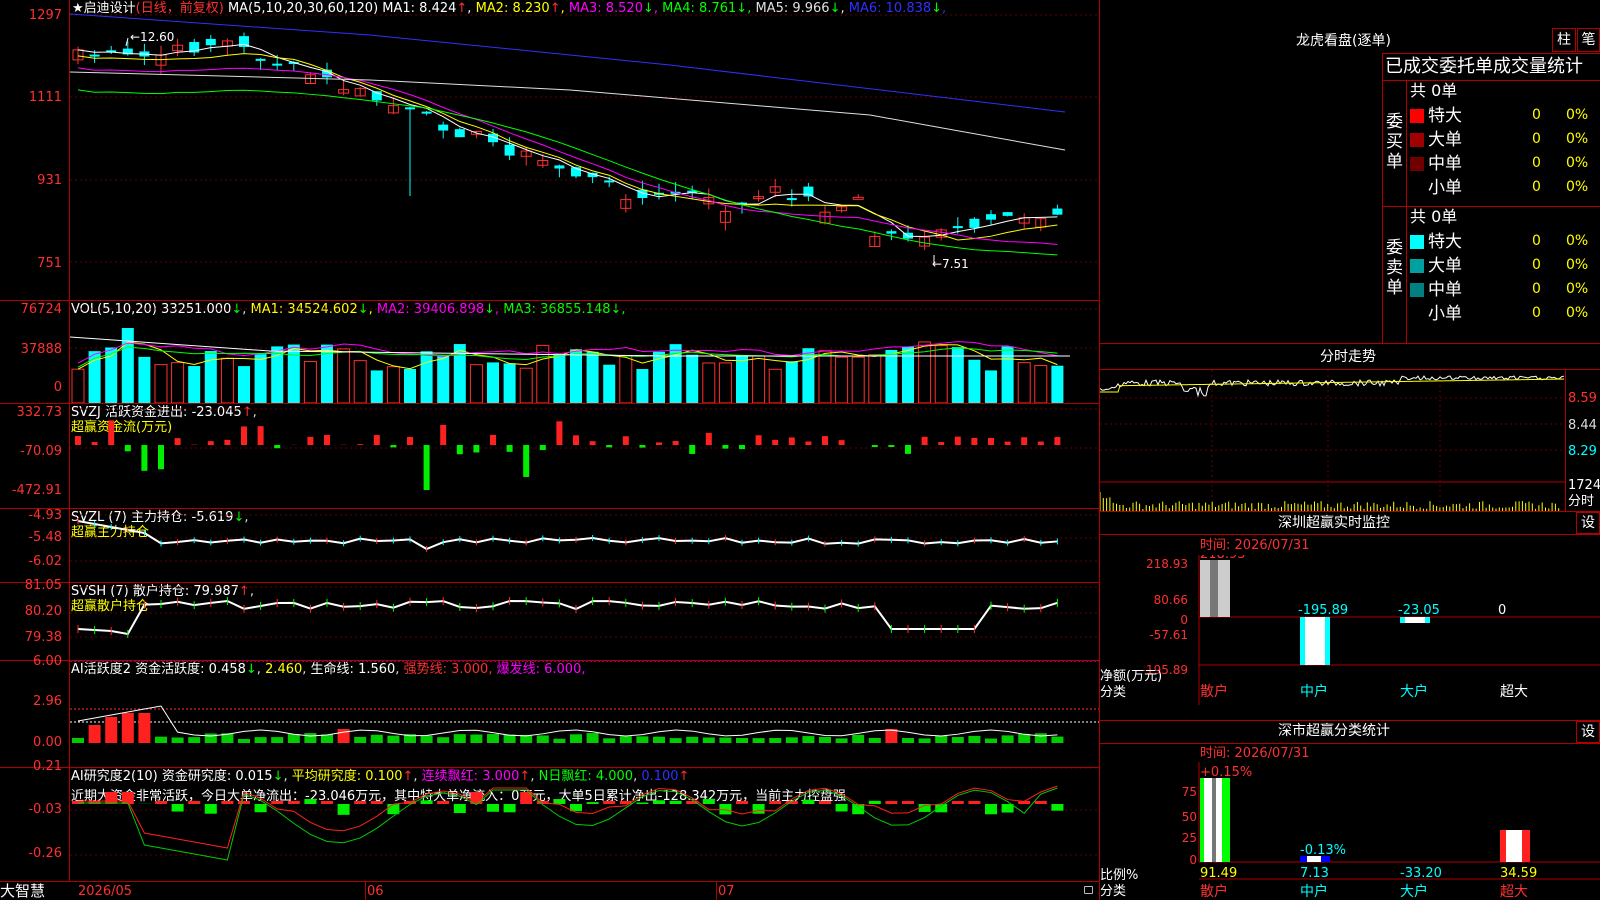 This screenshot has height=900, width=1600. Describe the element at coordinates (1588, 732) in the screenshot. I see `stats-settings-button: 设` at that location.